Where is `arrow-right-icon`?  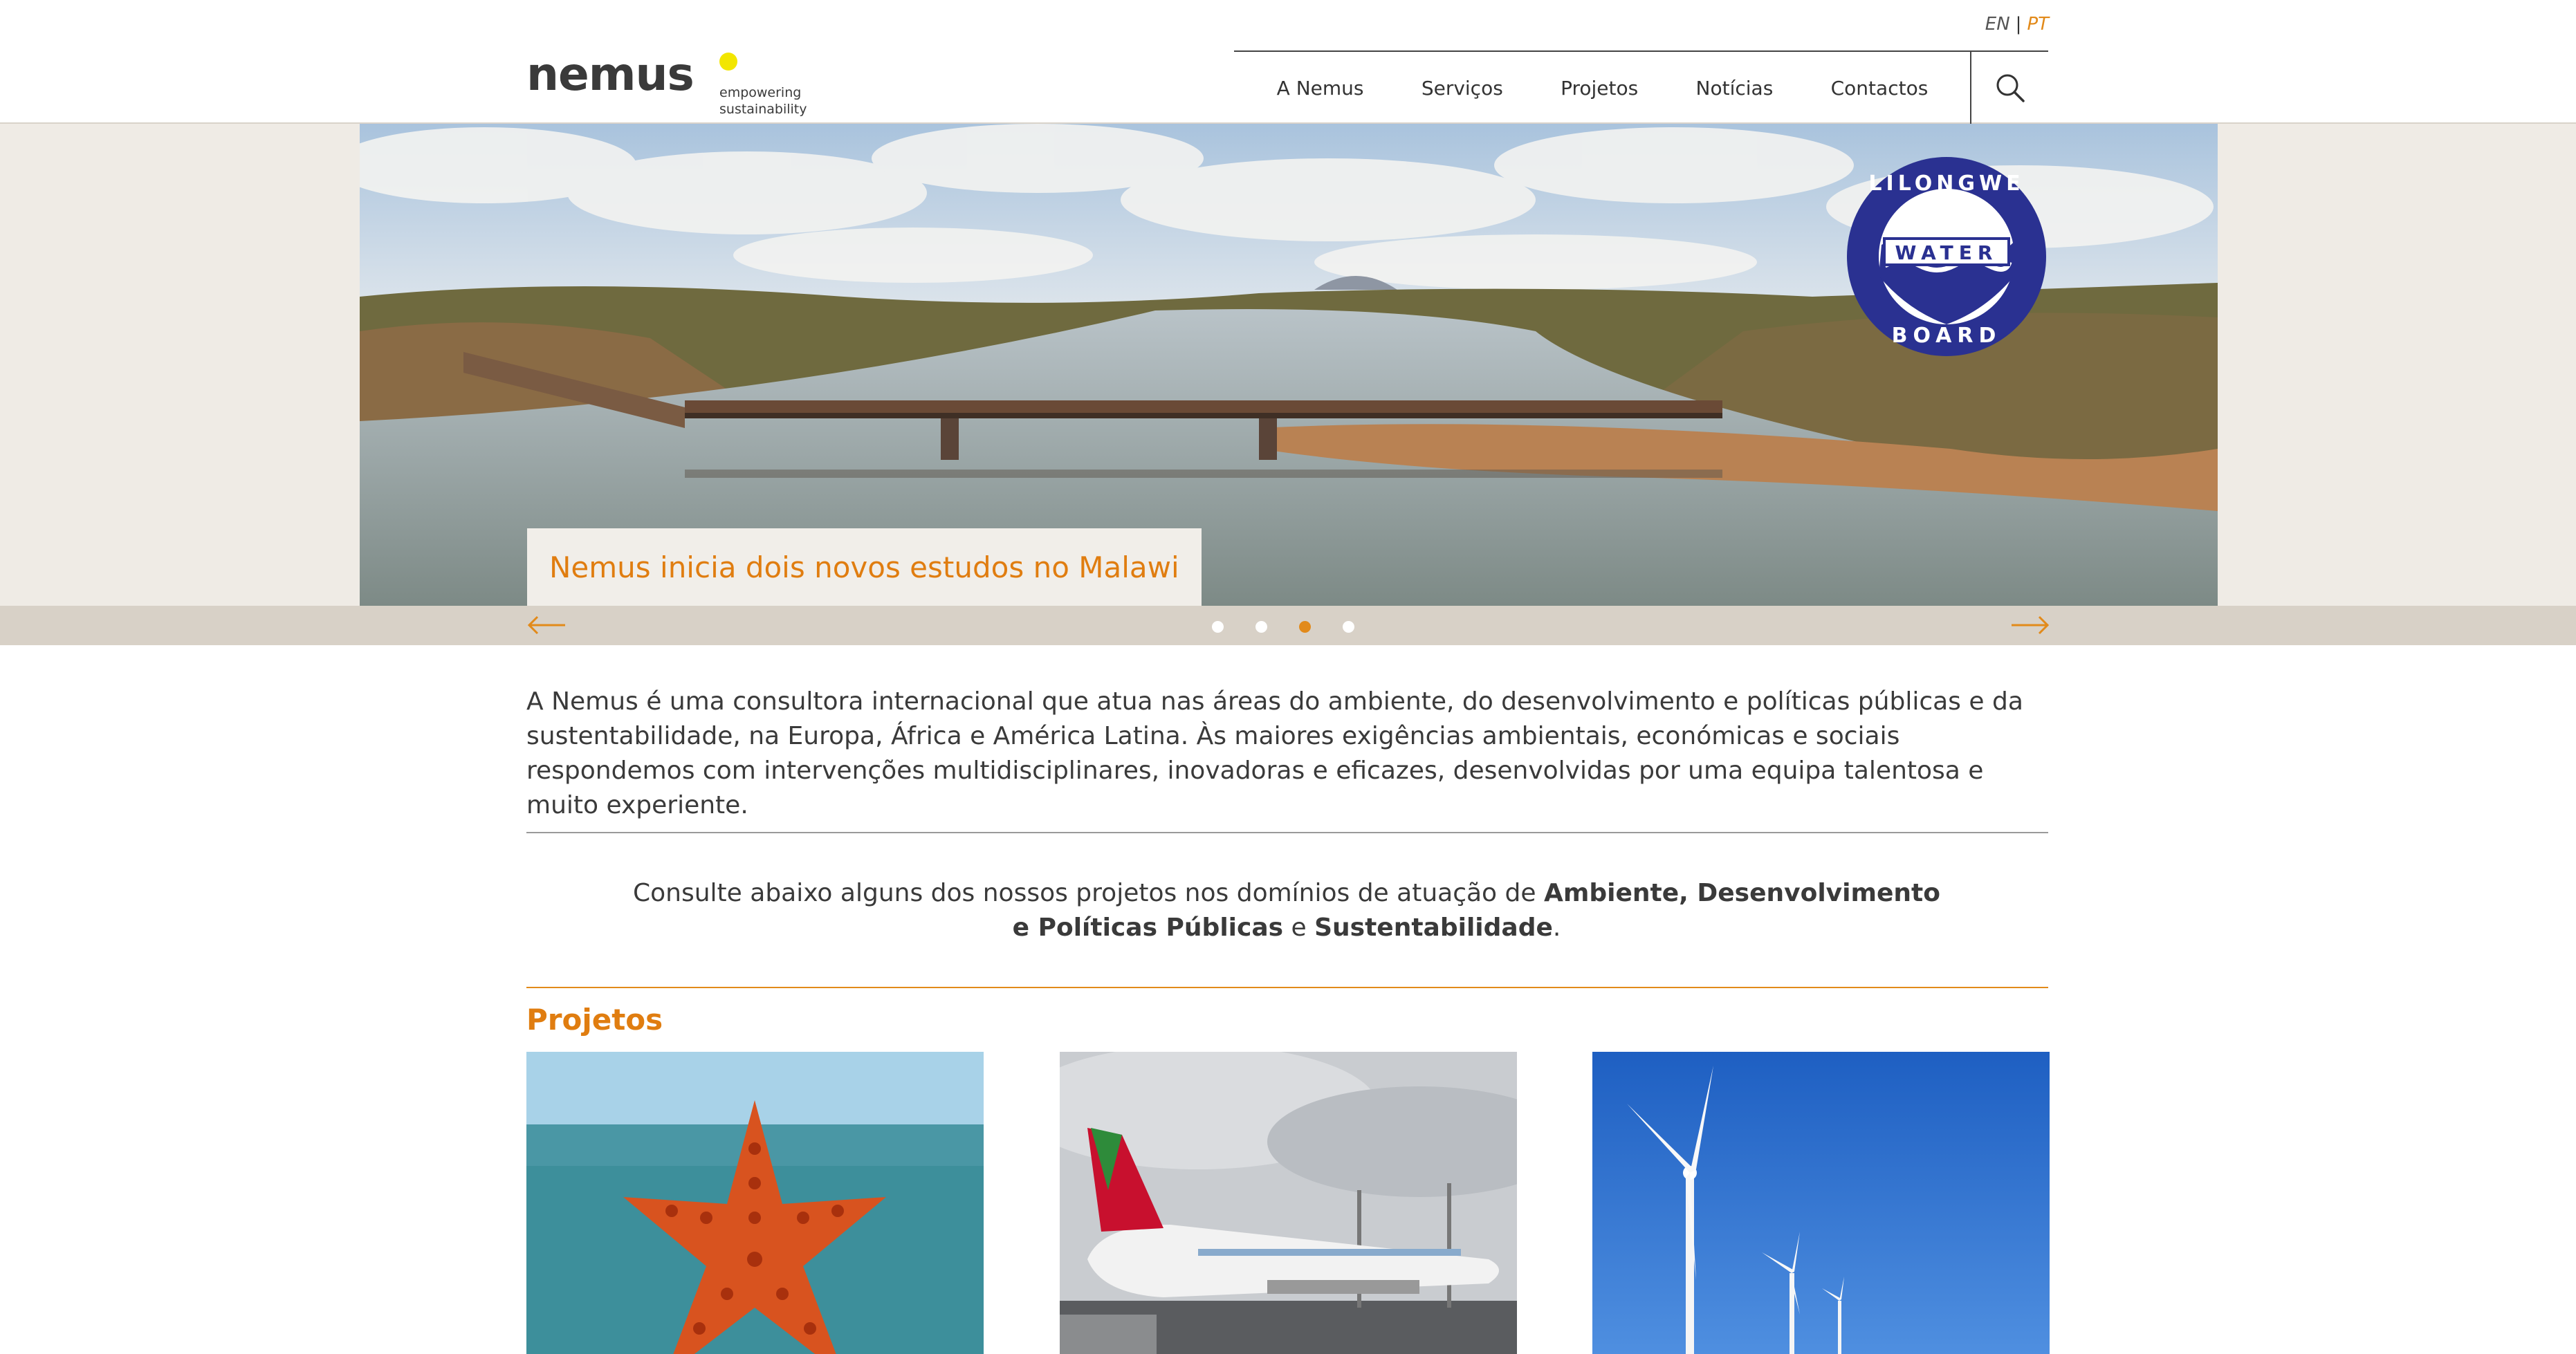 arrow-right-icon is located at coordinates (2031, 625).